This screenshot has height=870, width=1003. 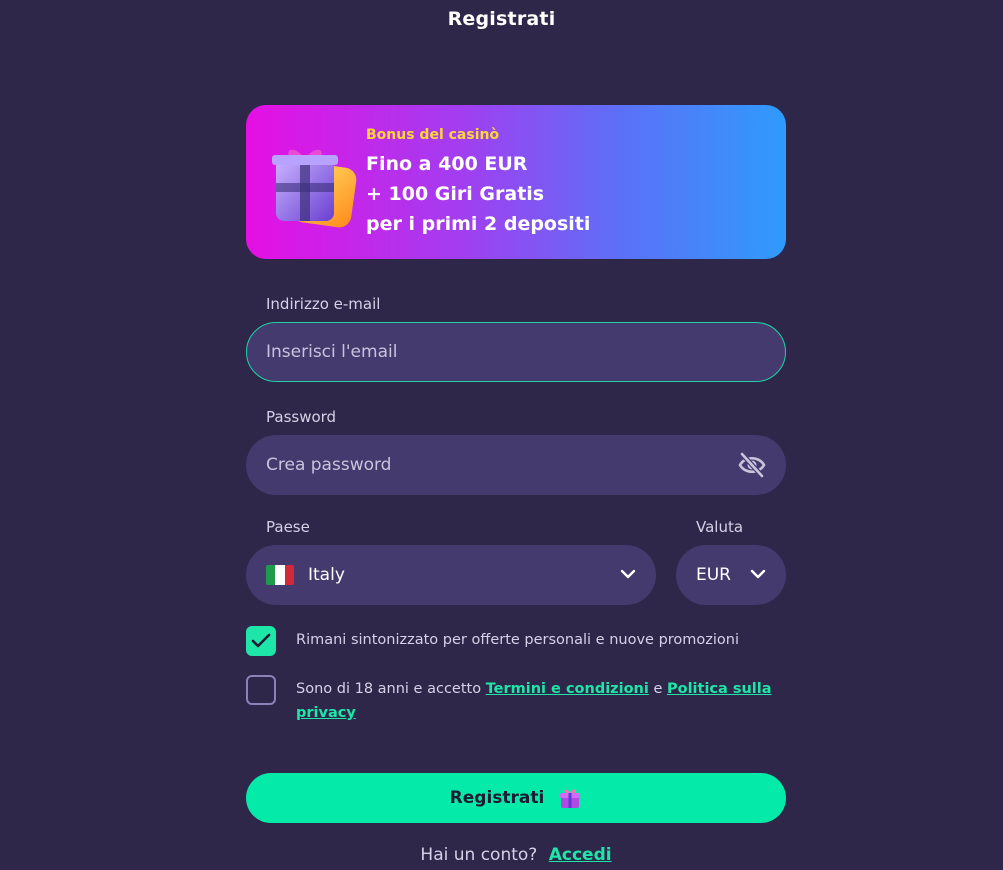 I want to click on country-value: Italy, so click(x=326, y=575).